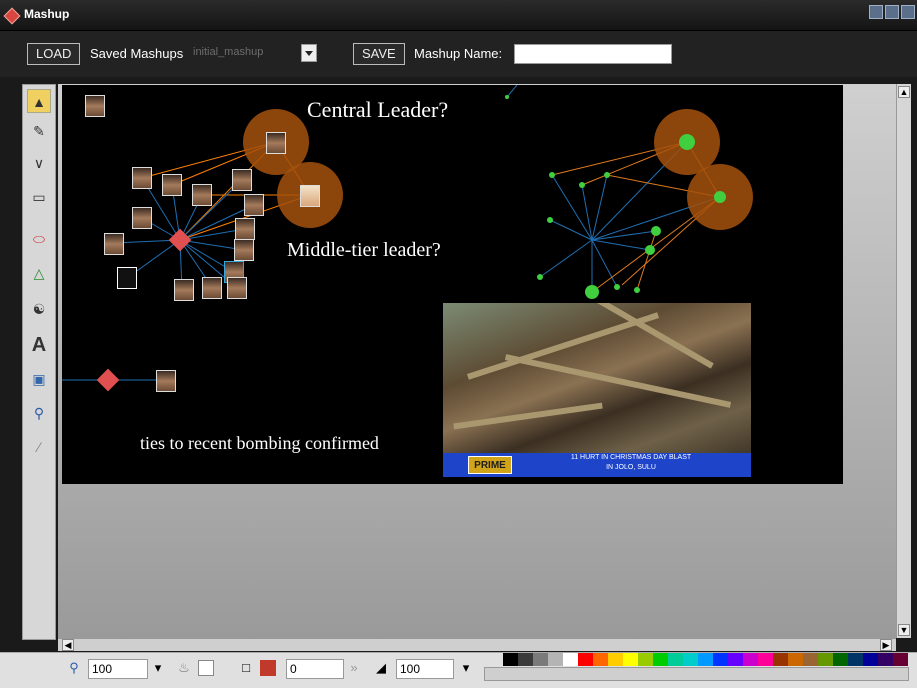 The width and height of the screenshot is (917, 688). I want to click on text-icon: A, so click(39, 345).